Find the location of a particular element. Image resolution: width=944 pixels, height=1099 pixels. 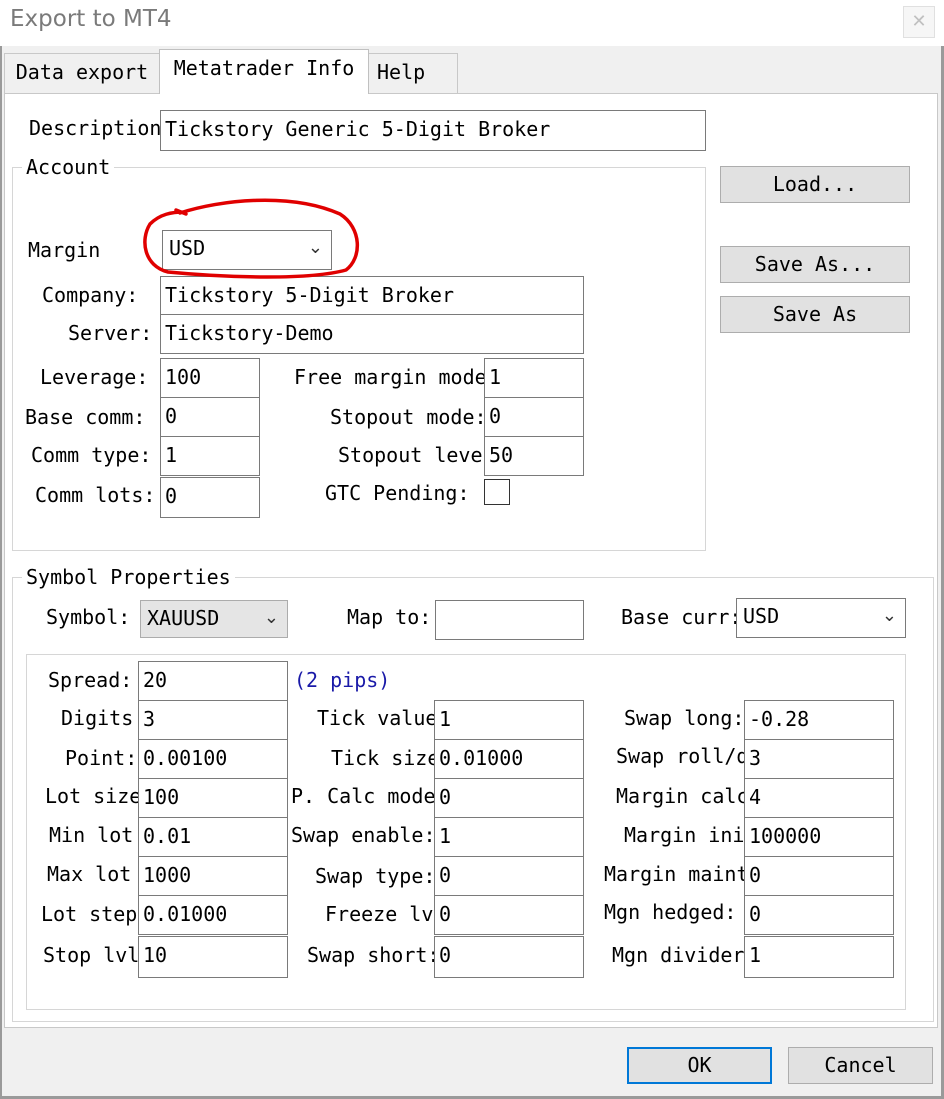

swap-long-input: -0.28 is located at coordinates (819, 720).